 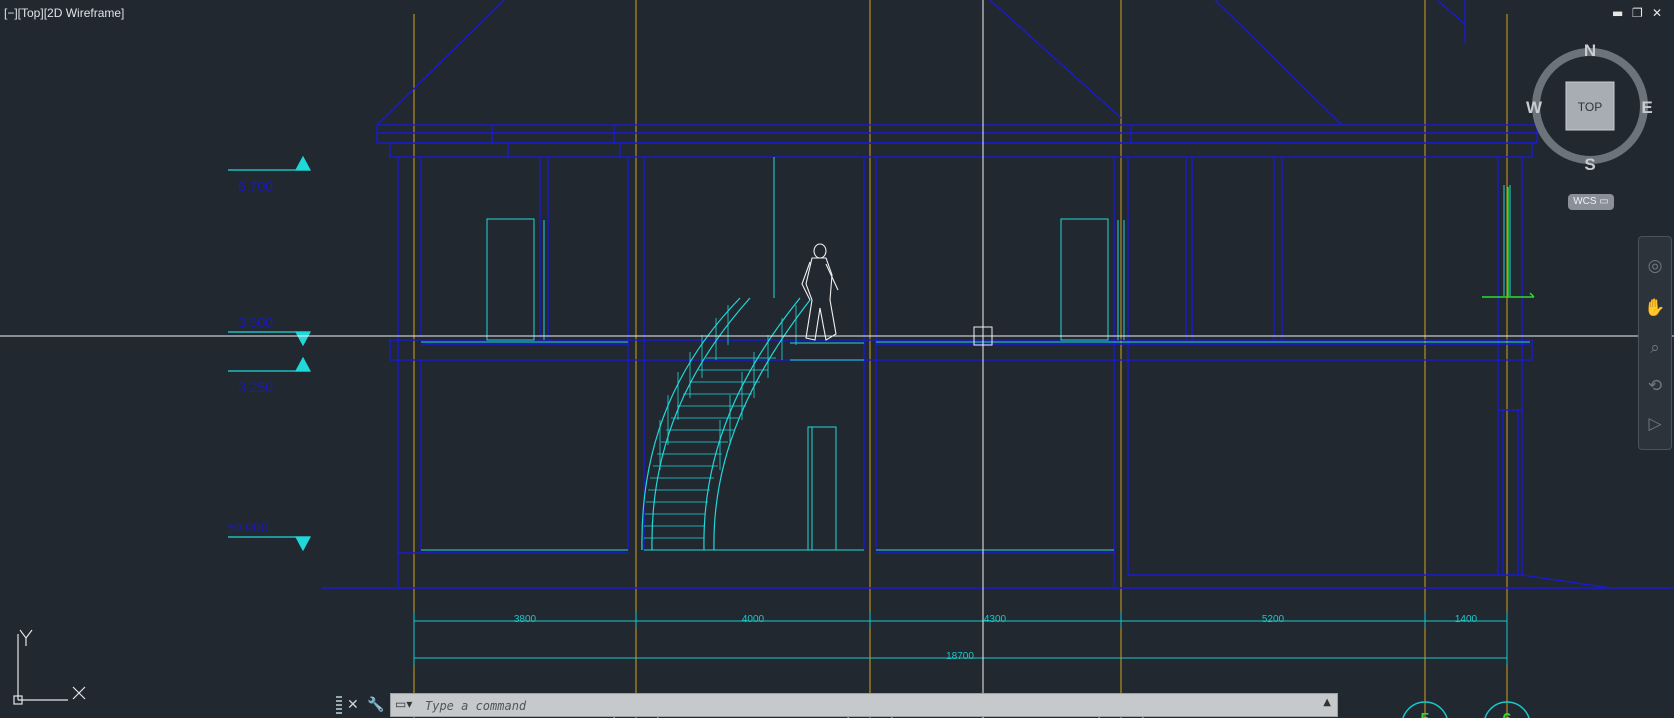 I want to click on green-marker, so click(x=1508, y=242).